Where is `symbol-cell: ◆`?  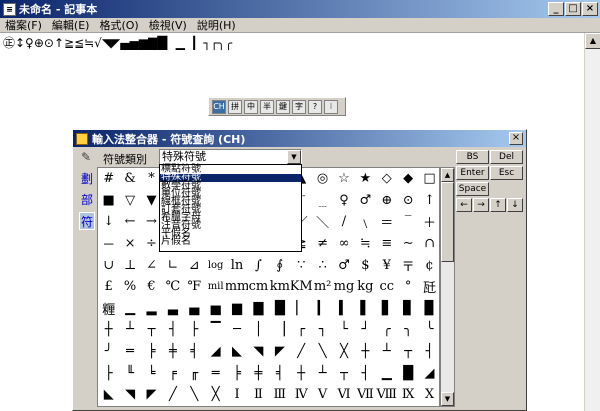 symbol-cell: ◆ is located at coordinates (407, 179).